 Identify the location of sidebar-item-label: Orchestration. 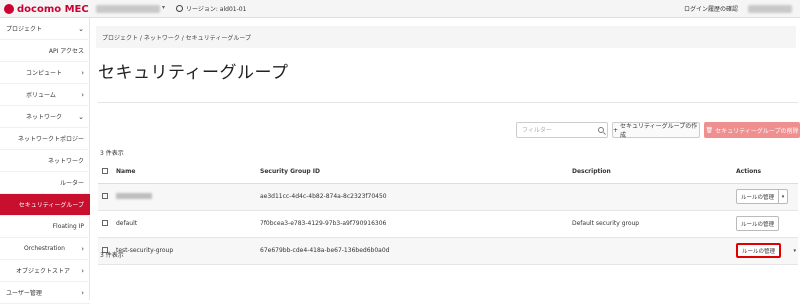
(44, 248).